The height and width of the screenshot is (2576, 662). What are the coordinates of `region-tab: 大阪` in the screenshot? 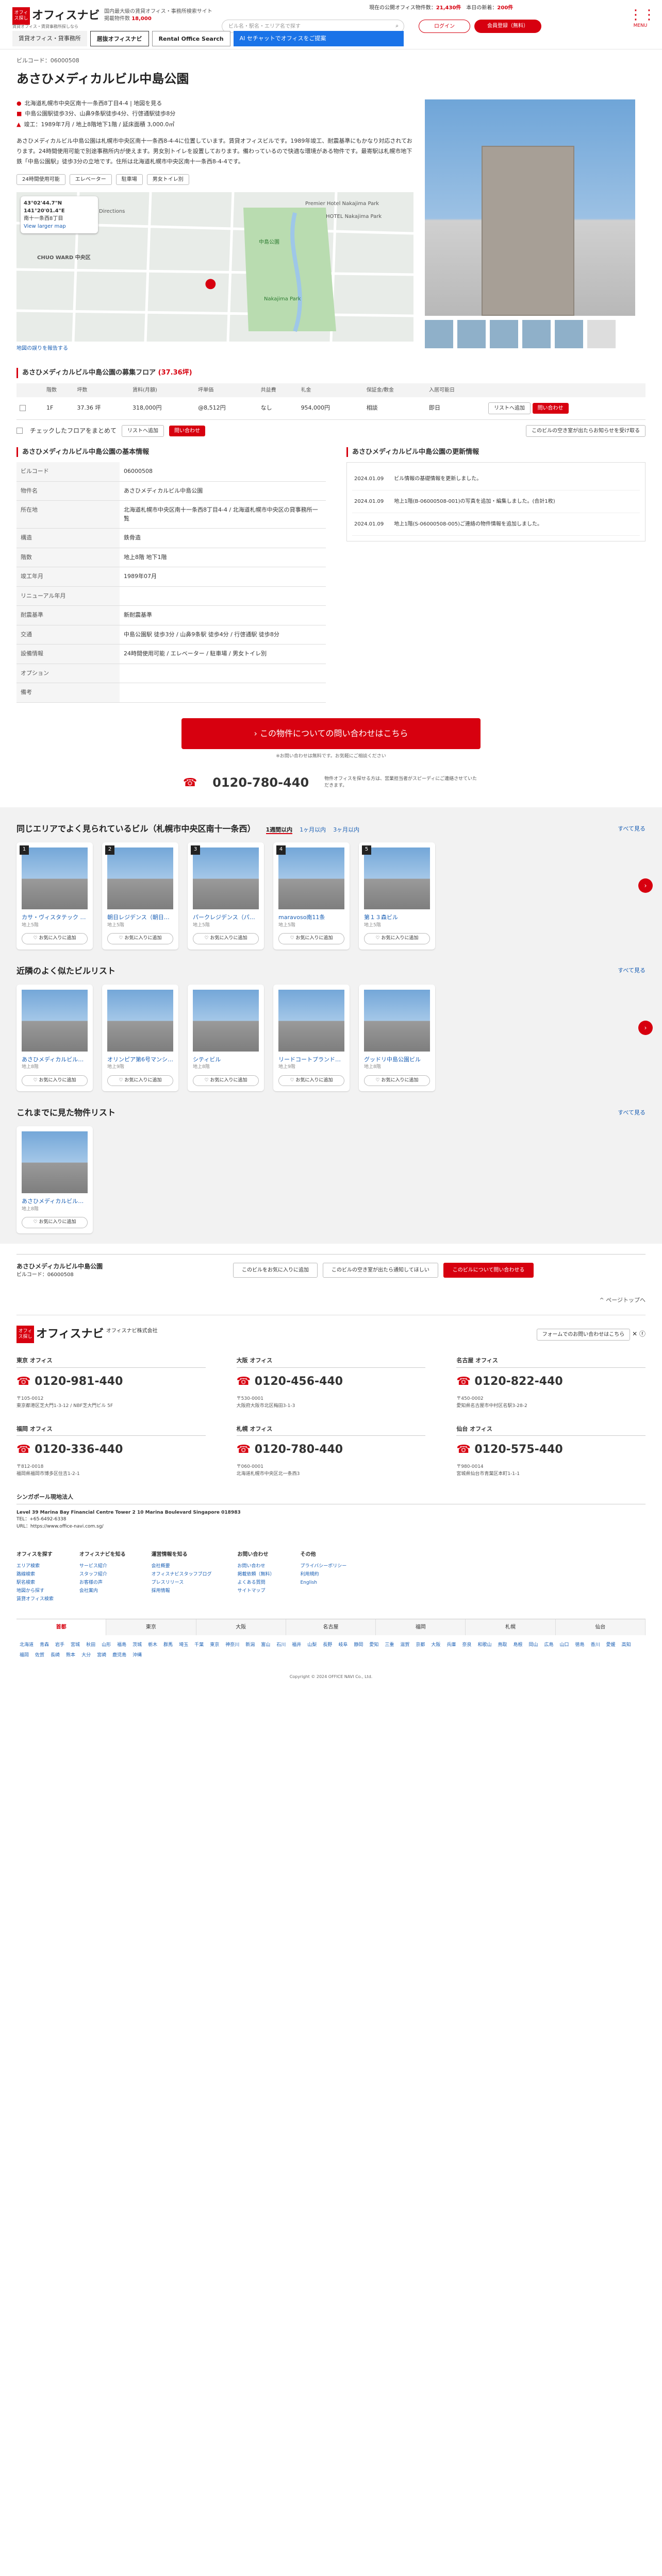 It's located at (241, 1627).